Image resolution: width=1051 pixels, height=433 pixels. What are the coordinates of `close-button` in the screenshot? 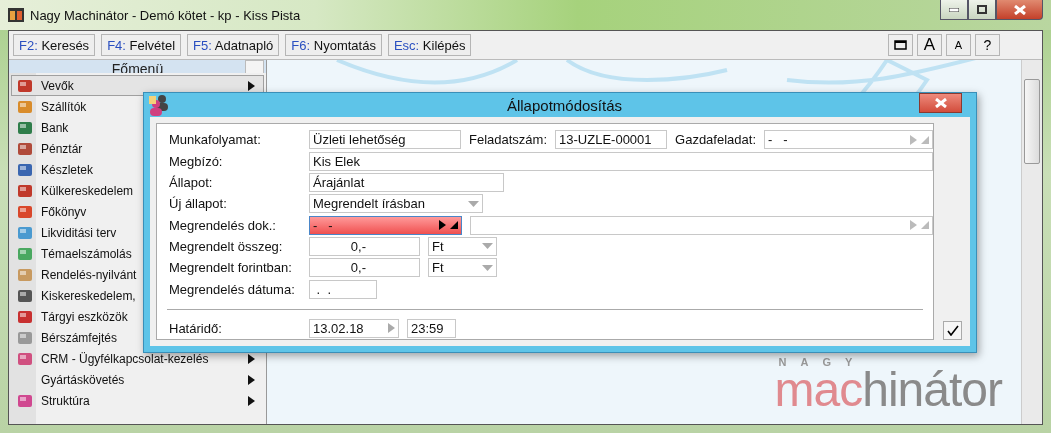 It's located at (1019, 10).